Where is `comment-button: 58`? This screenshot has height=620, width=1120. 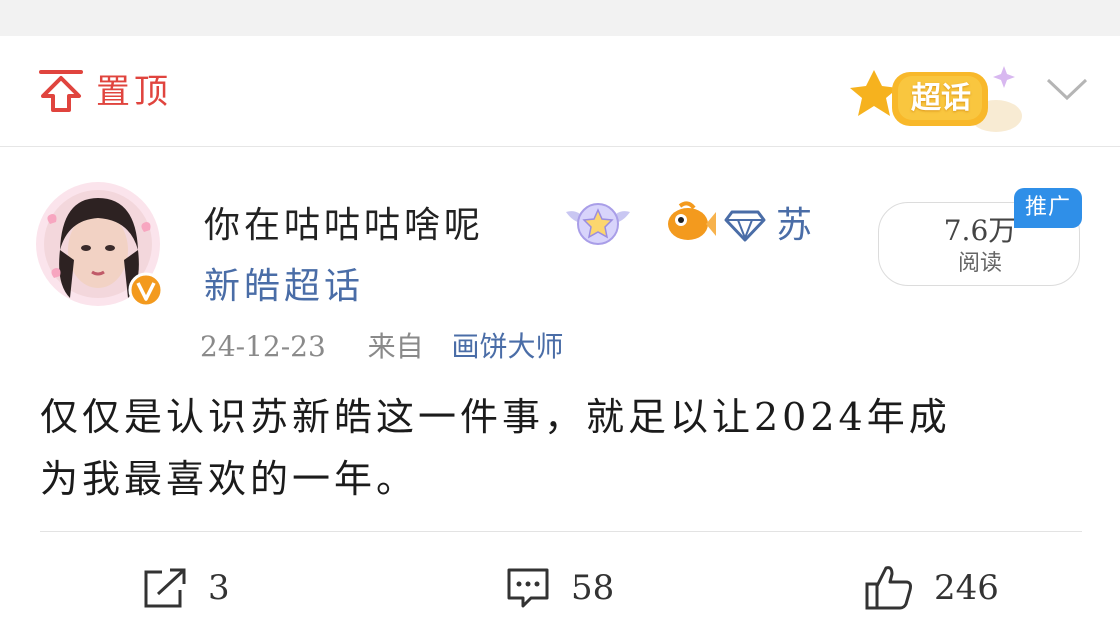
comment-button: 58 is located at coordinates (570, 587).